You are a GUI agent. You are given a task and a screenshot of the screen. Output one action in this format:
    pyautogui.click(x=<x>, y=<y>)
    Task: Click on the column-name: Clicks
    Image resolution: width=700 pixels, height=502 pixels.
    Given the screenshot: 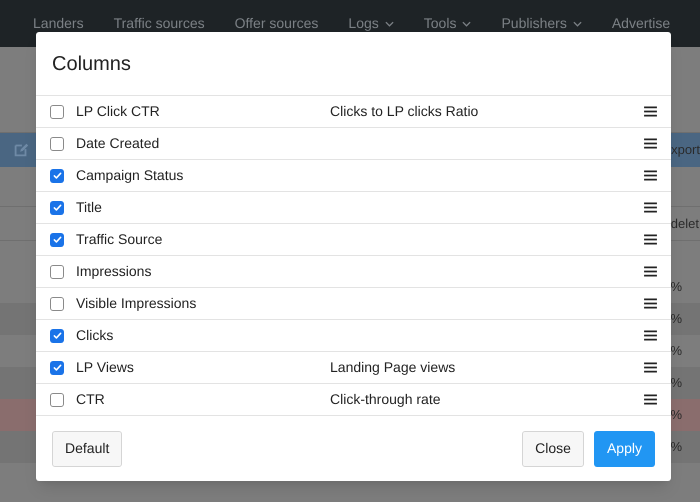 What is the action you would take?
    pyautogui.click(x=95, y=335)
    